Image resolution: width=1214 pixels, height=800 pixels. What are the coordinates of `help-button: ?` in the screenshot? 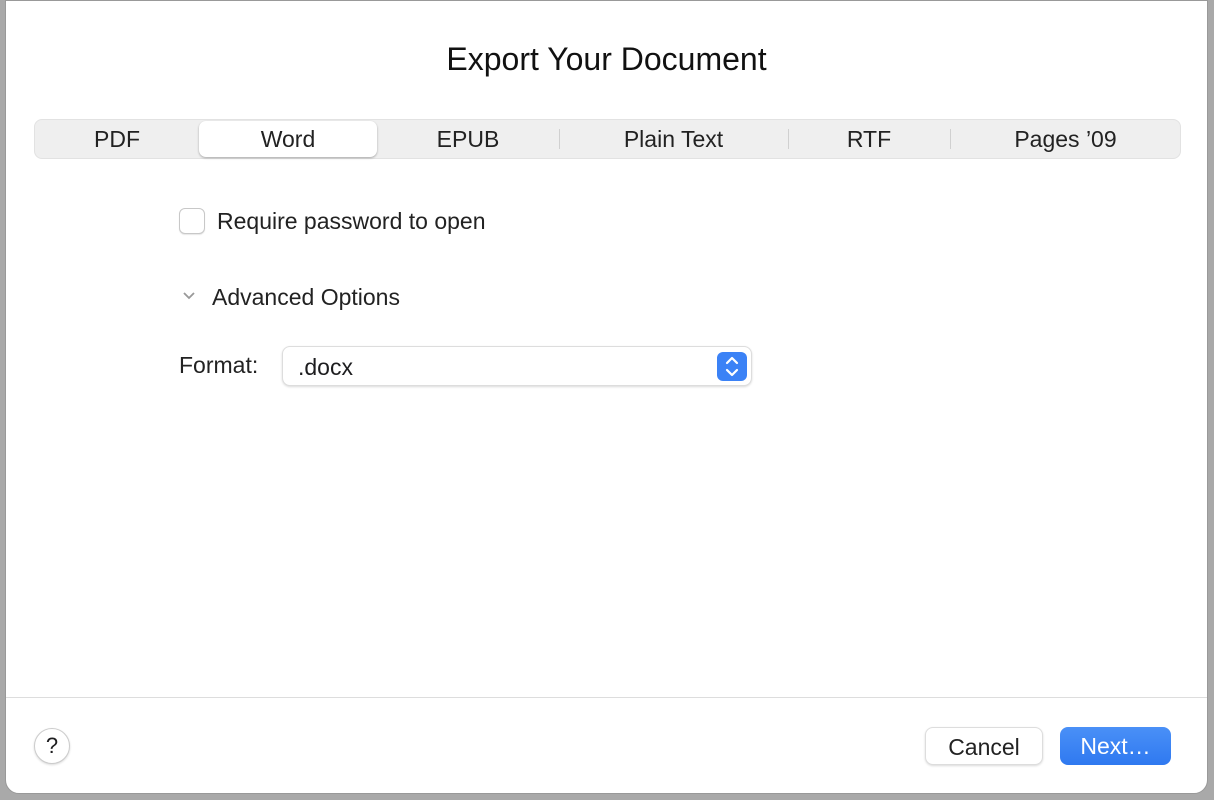 It's located at (52, 746).